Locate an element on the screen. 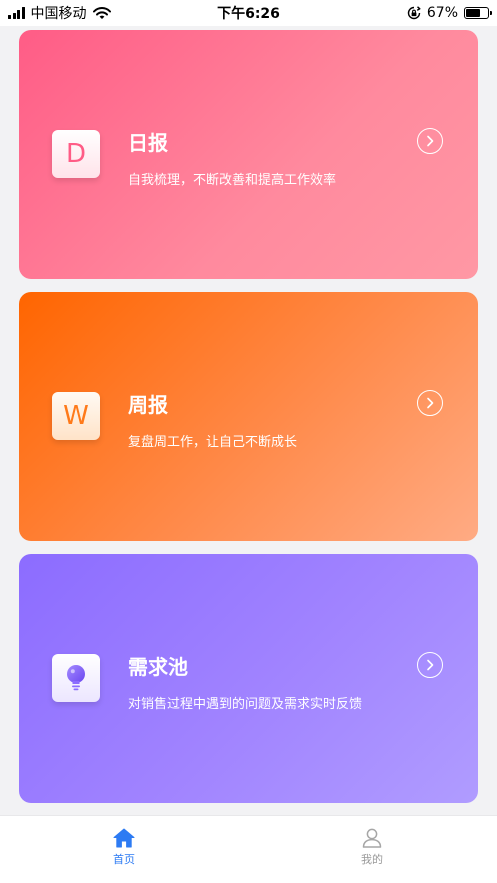 The width and height of the screenshot is (497, 883). card-title: 需求池 is located at coordinates (158, 667).